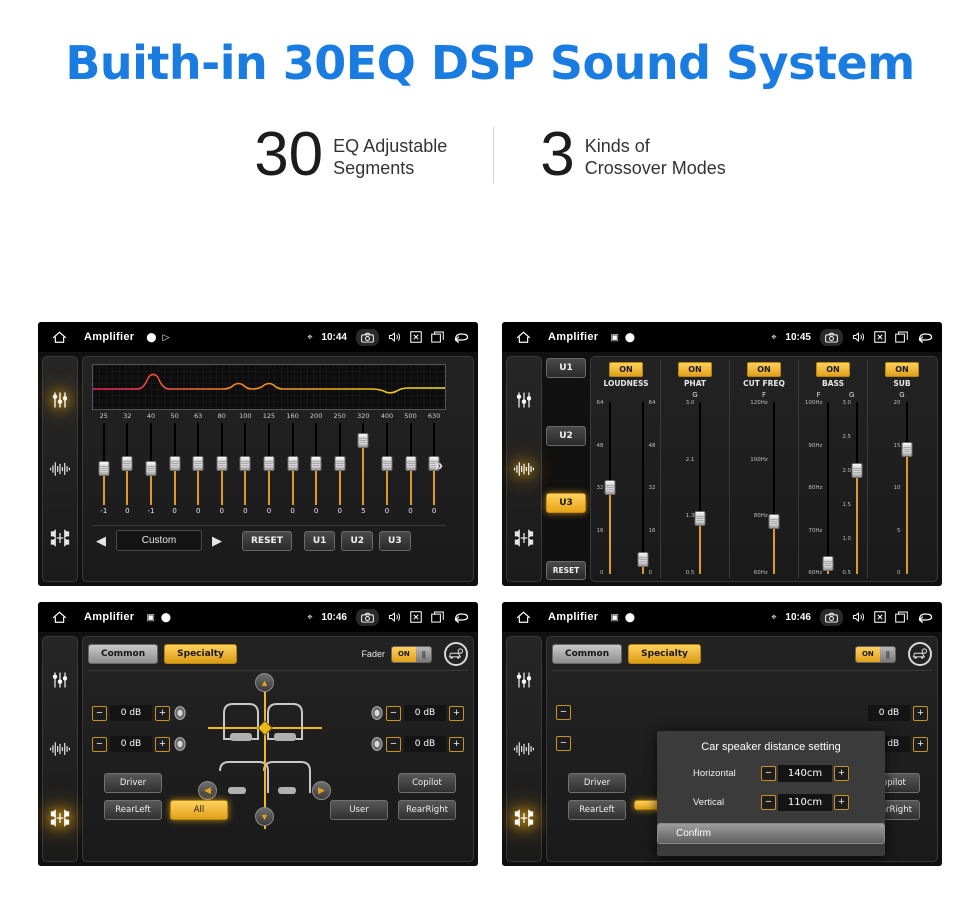 This screenshot has height=917, width=980. I want to click on stepper-front-right: − 0 dB +, so click(417, 713).